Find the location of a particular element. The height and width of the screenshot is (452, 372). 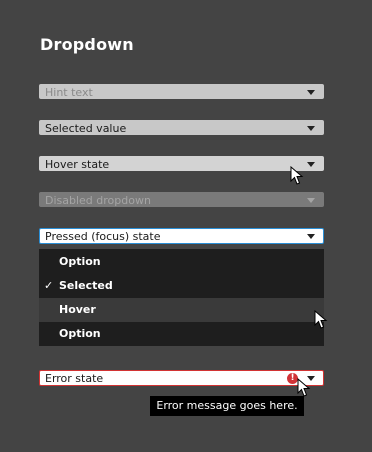

page-title: Dropdown is located at coordinates (87, 44).